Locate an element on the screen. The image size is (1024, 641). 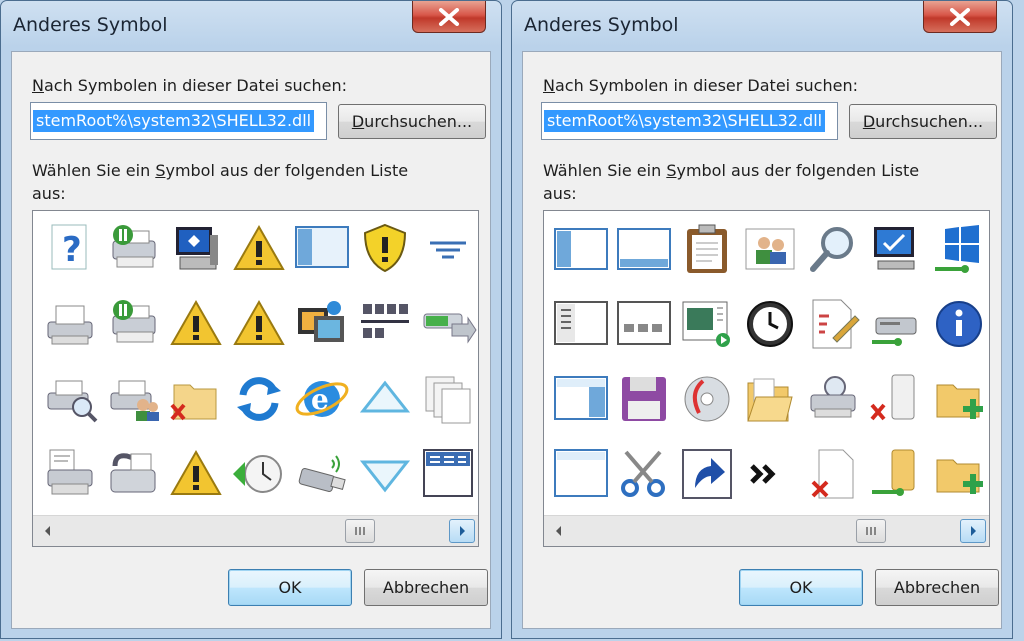
arrow-left-icon is located at coordinates (558, 531).